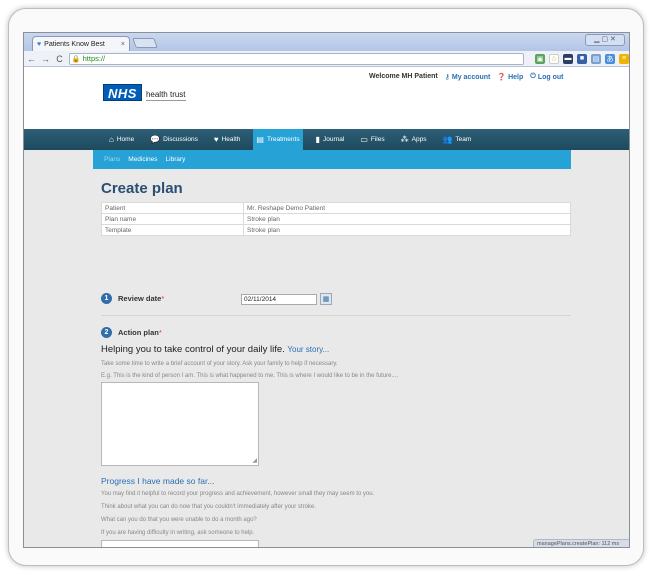  I want to click on help-link: ❓ Help, so click(510, 77).